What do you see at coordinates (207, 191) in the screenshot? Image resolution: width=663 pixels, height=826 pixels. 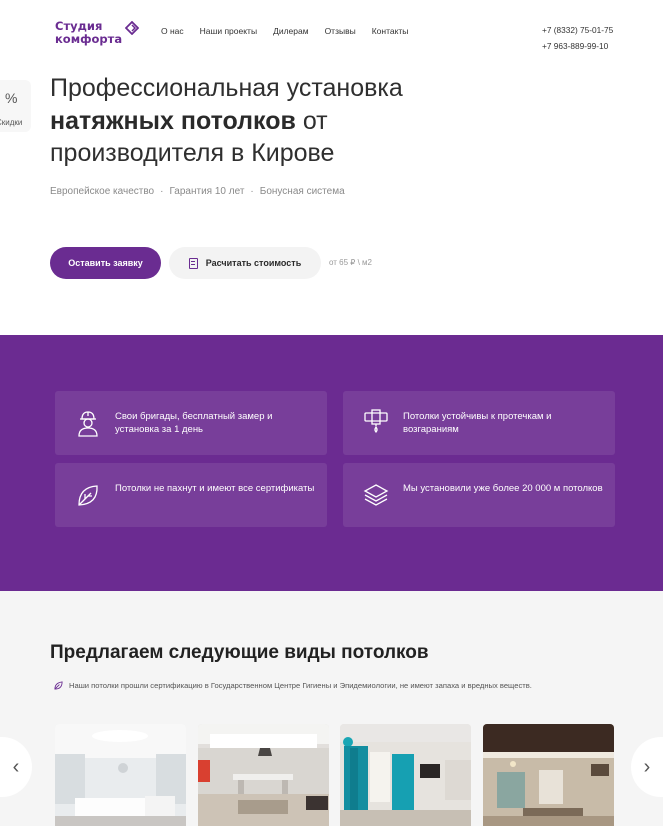 I see `feature-warranty: Гарантия 10 лет` at bounding box center [207, 191].